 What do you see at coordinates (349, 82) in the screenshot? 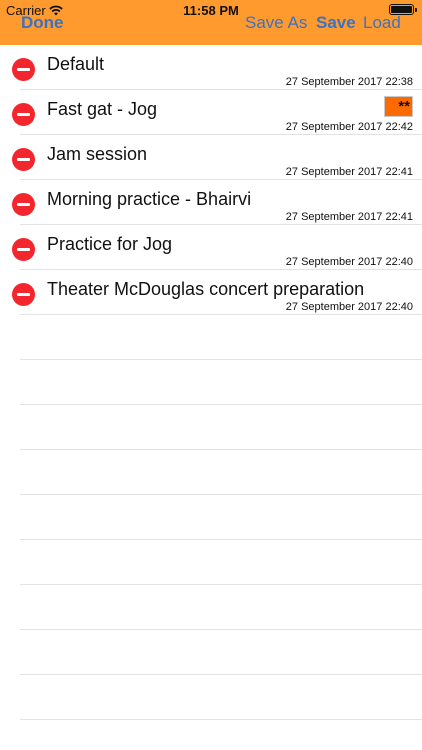
I see `session-date: 27 September 2017 22:38` at bounding box center [349, 82].